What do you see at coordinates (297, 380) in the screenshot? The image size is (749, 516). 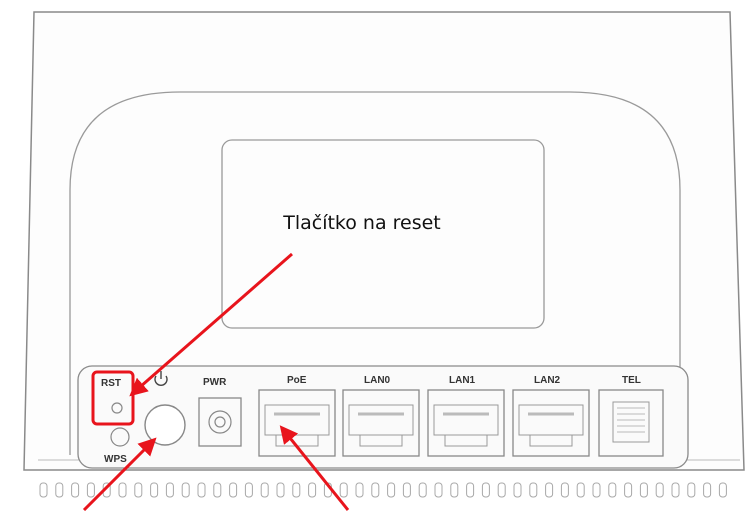 I see `poe-label: PoE` at bounding box center [297, 380].